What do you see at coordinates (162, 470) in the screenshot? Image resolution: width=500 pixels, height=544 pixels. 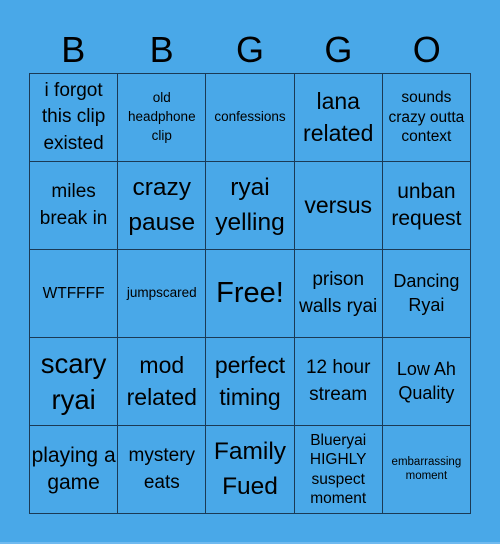 I see `bingo-cell: mystery eats` at bounding box center [162, 470].